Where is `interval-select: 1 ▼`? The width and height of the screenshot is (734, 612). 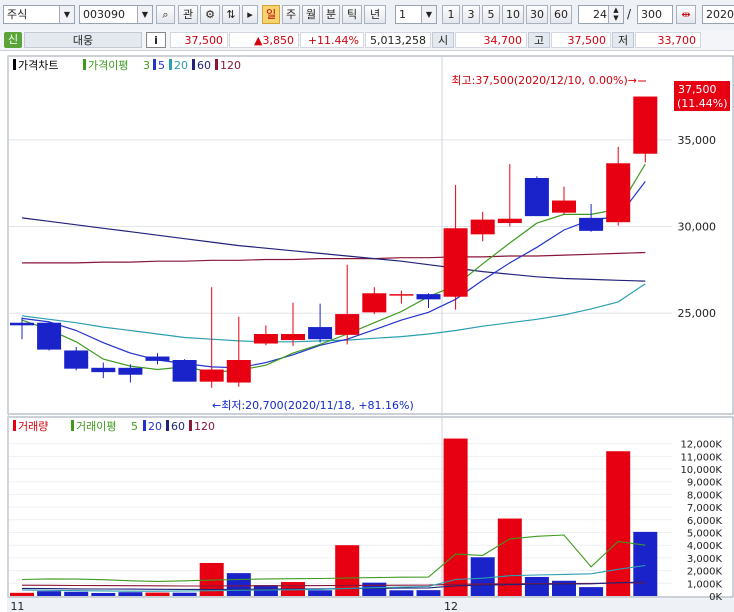 interval-select: 1 ▼ is located at coordinates (416, 14).